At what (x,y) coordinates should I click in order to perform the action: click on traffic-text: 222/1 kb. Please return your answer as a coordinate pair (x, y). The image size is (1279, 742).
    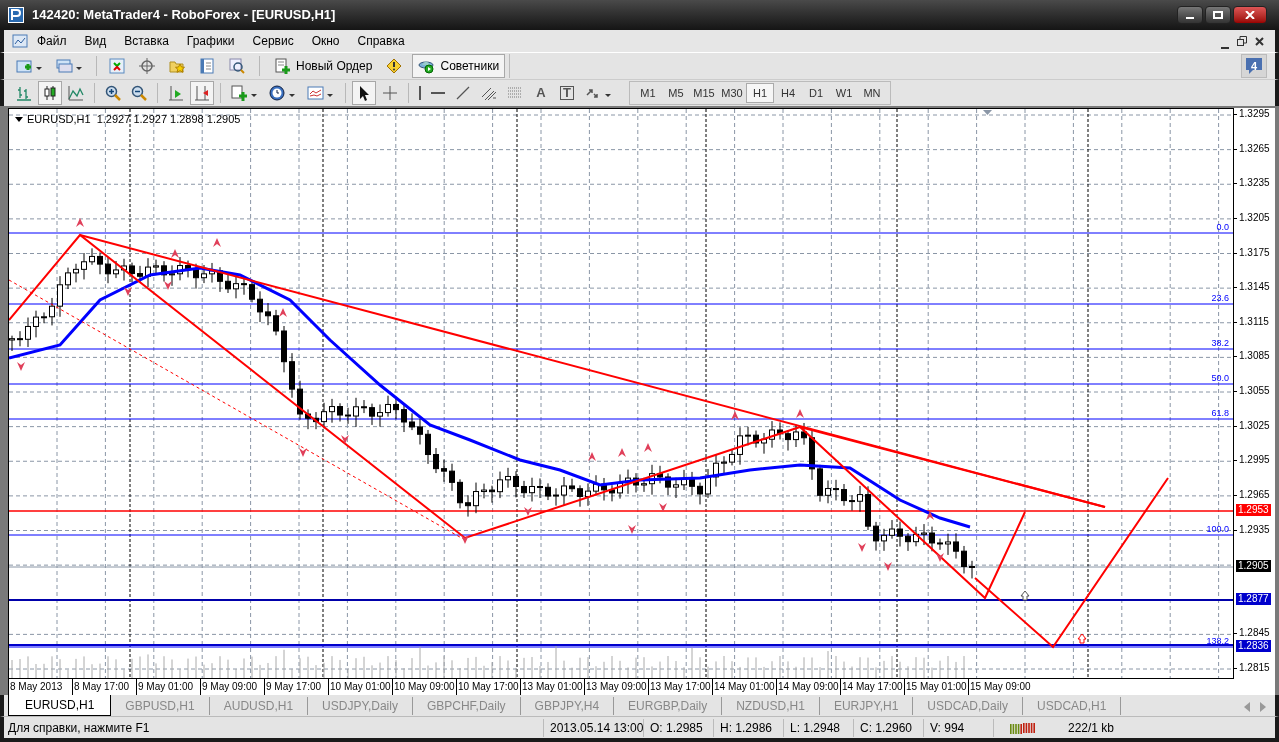
    Looking at the image, I should click on (1091, 728).